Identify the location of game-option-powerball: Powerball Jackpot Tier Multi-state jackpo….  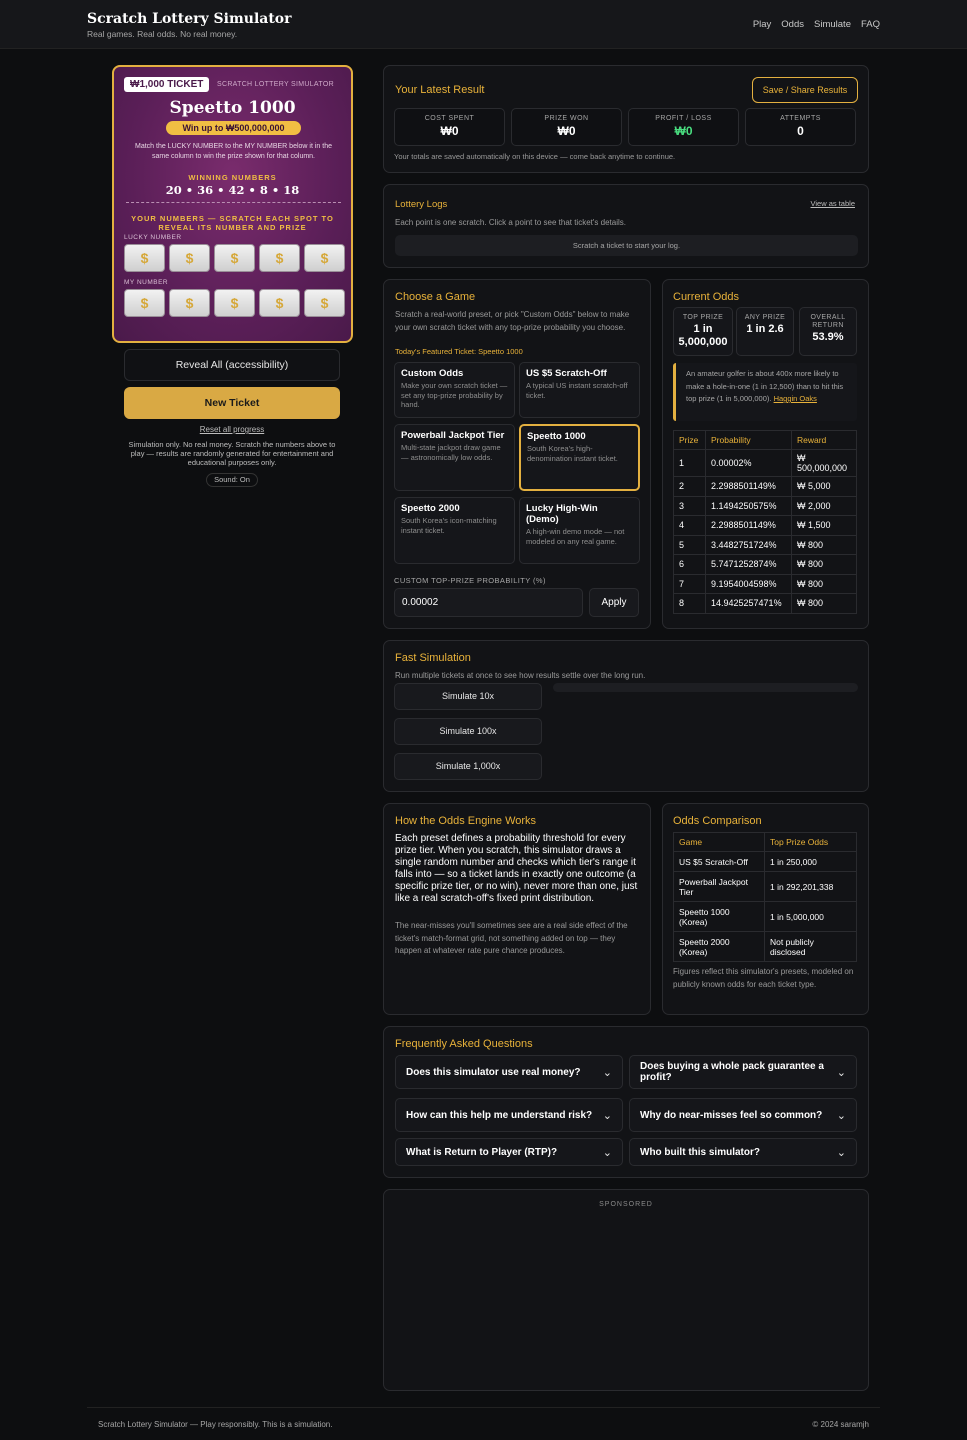
(454, 457).